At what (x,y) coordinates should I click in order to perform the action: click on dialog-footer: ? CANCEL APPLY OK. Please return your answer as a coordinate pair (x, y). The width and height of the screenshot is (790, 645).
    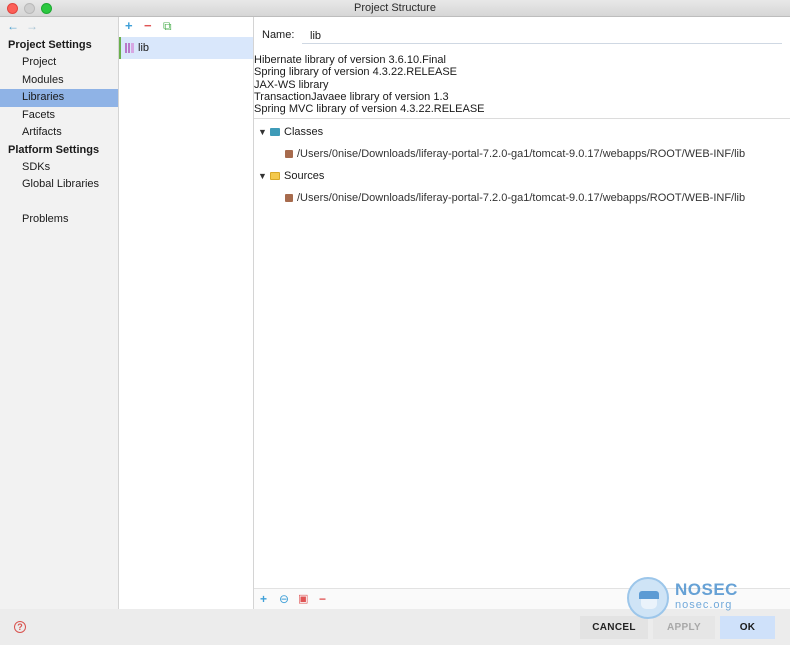
    Looking at the image, I should click on (395, 627).